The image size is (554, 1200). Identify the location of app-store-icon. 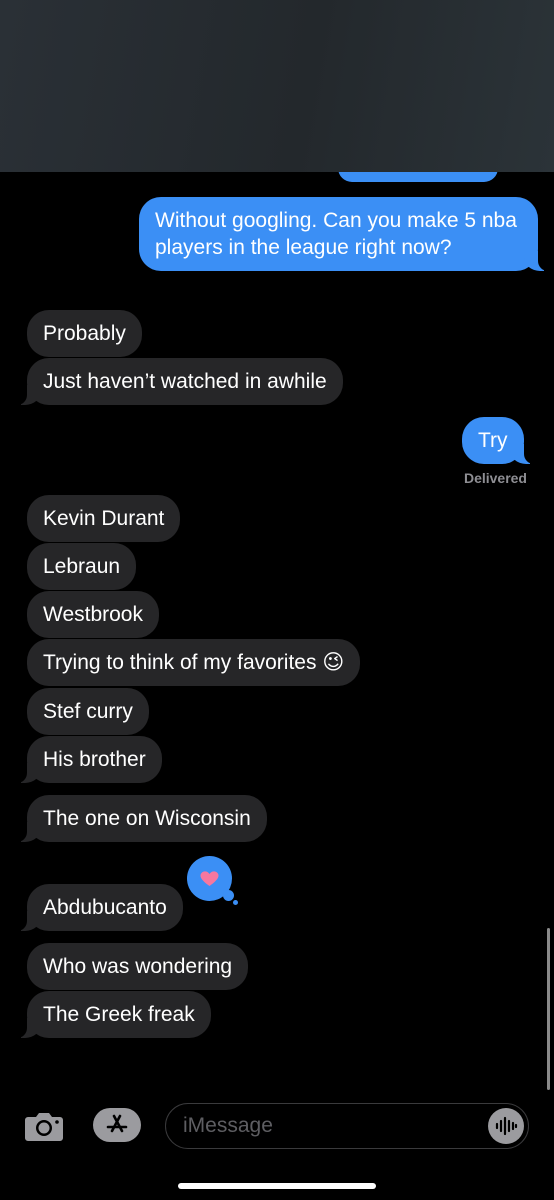
(117, 1123).